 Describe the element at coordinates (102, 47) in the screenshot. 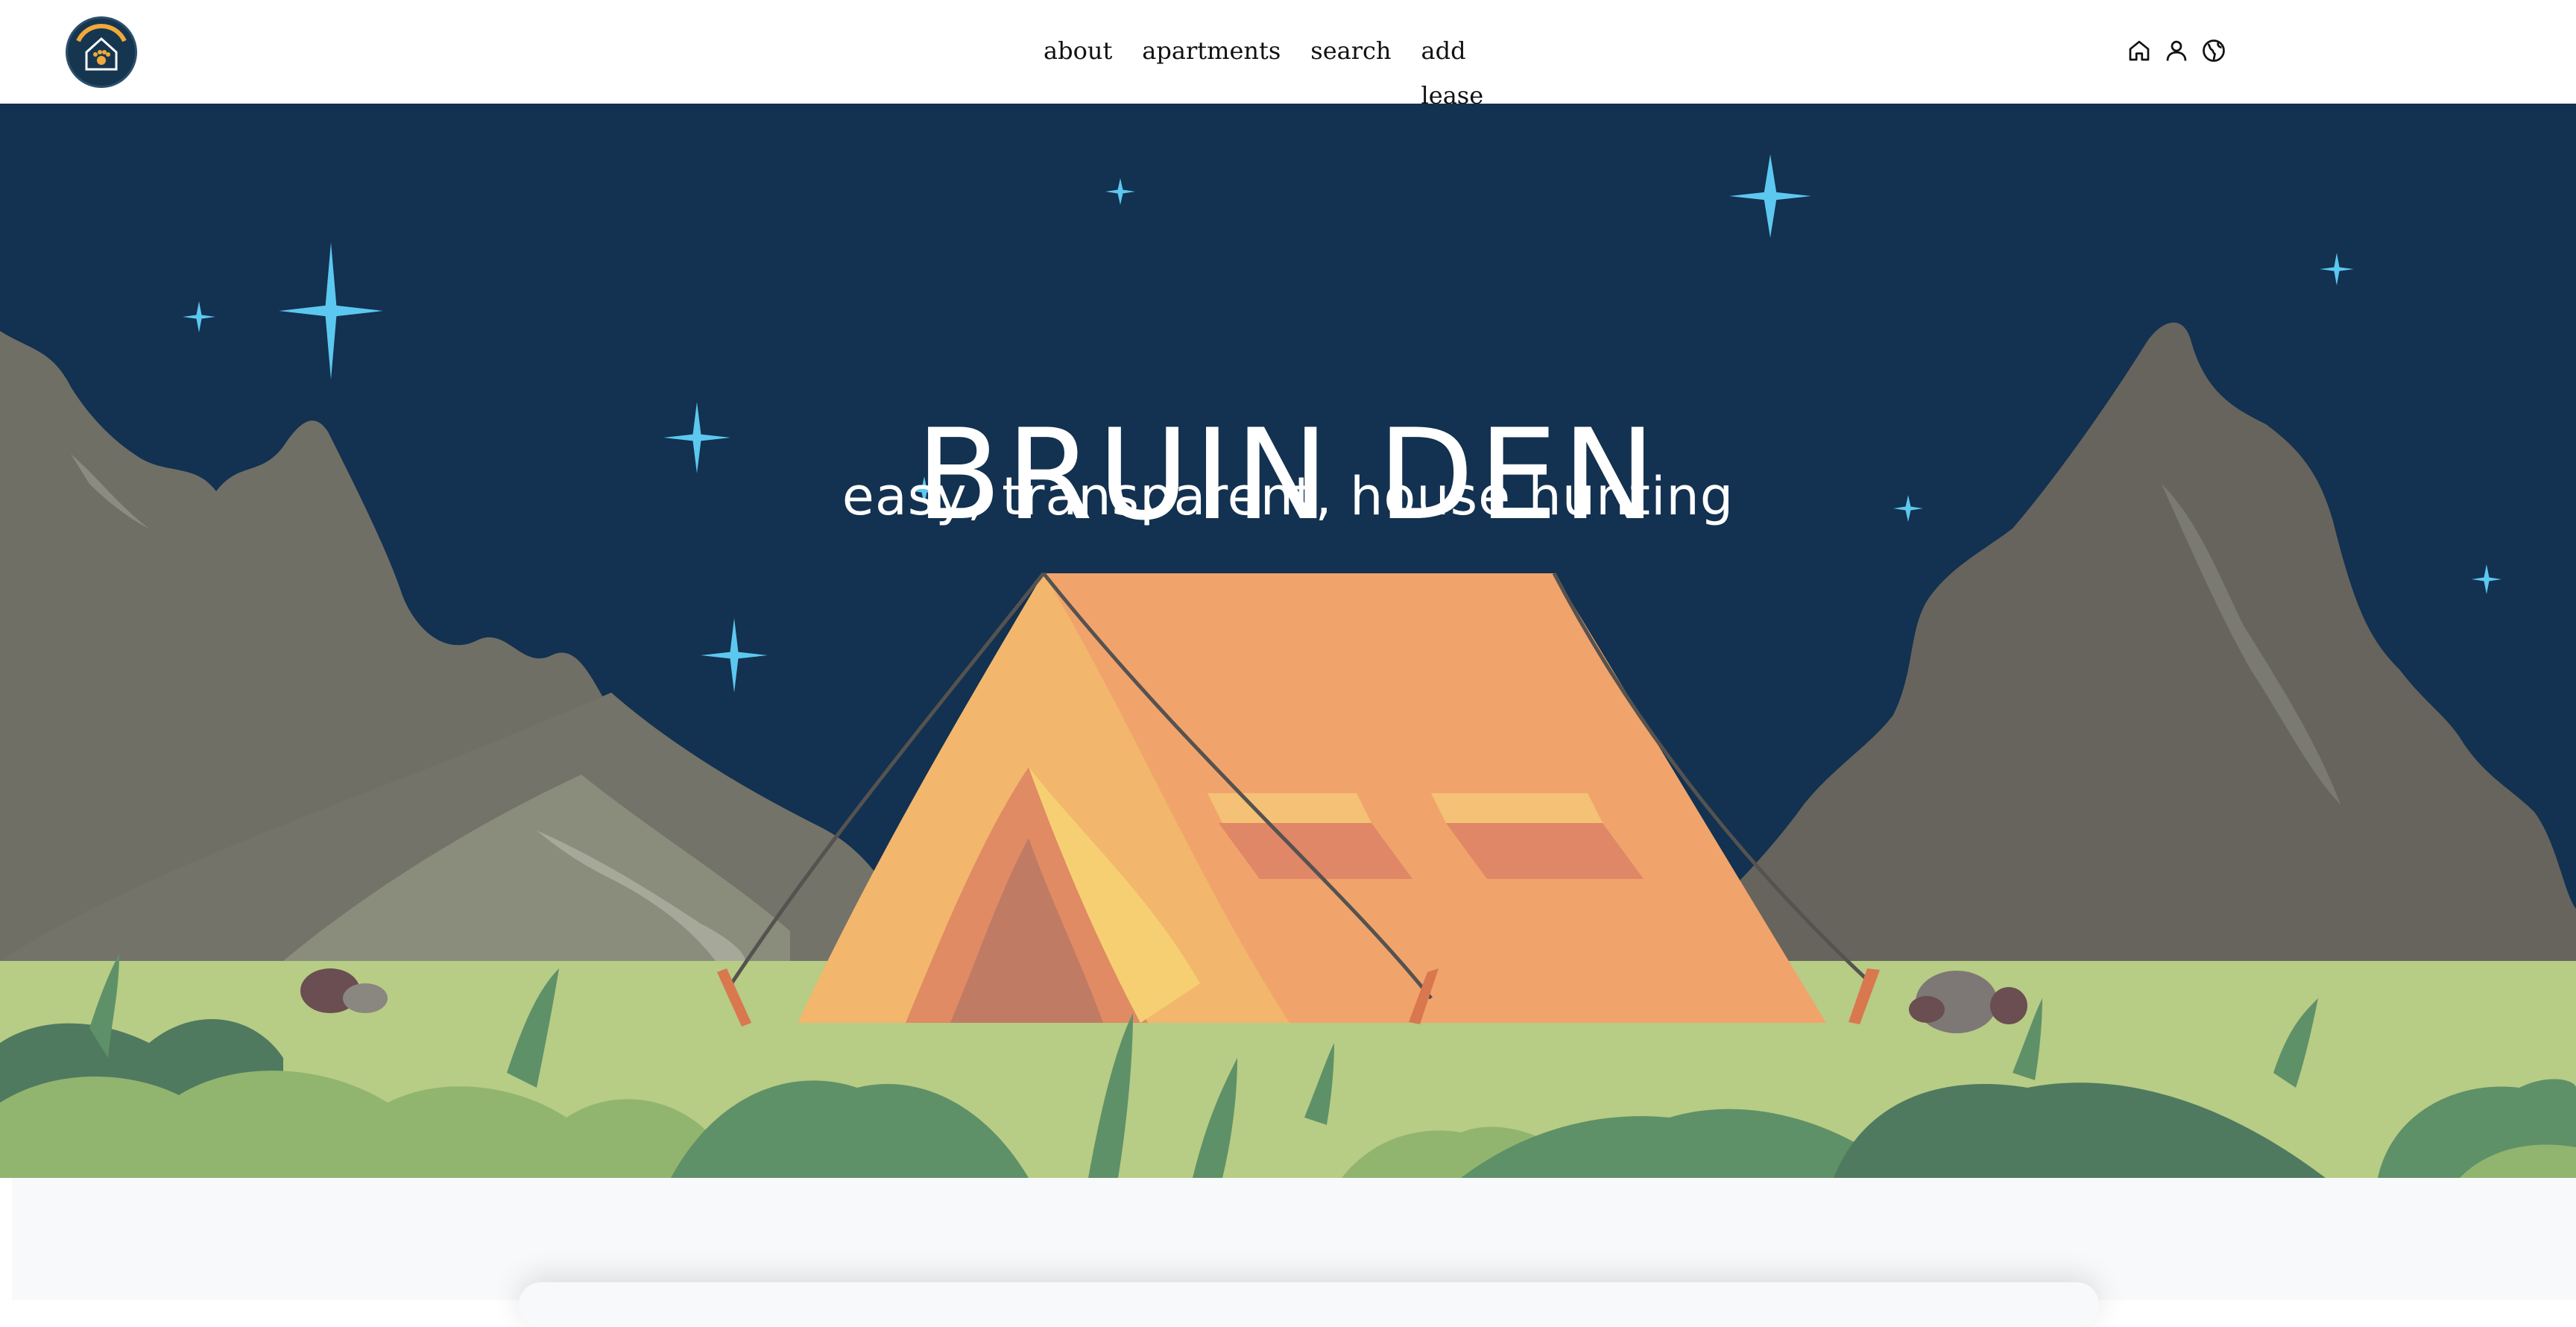

I see `logo-emblem` at that location.